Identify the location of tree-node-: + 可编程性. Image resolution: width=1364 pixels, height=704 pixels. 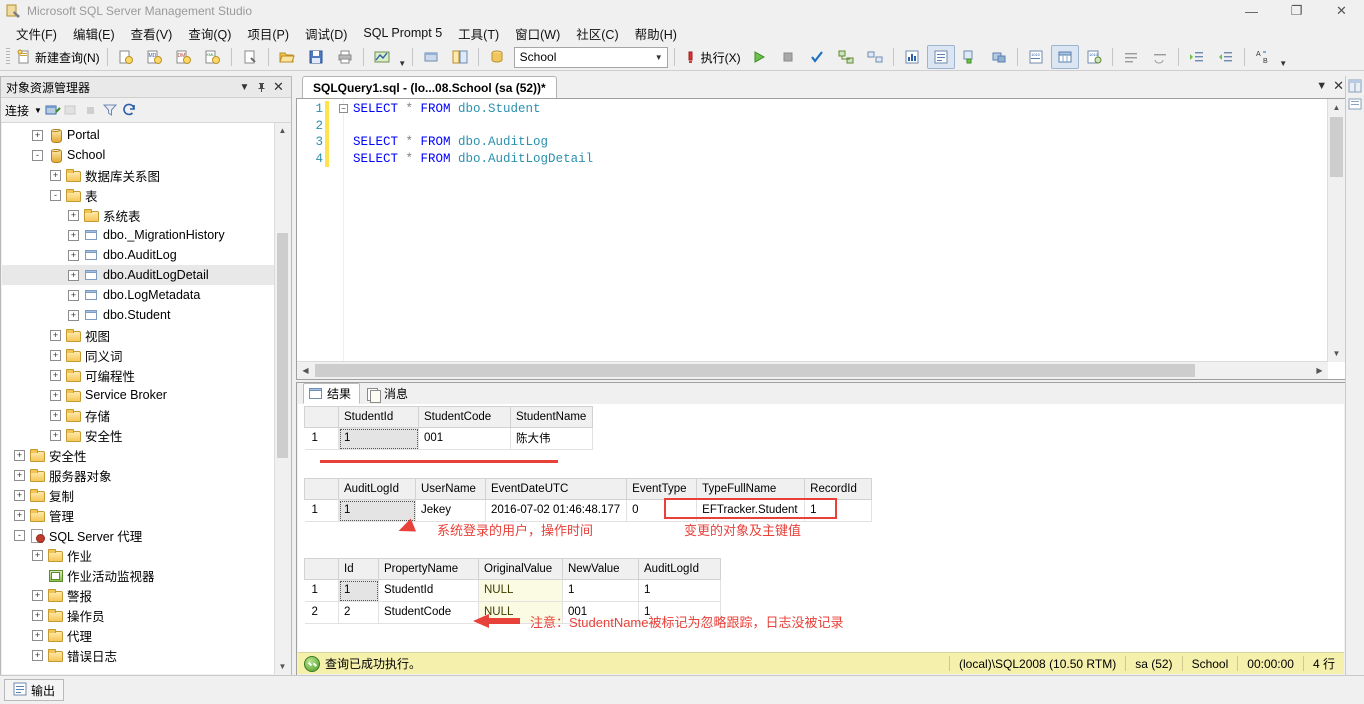
(138, 375).